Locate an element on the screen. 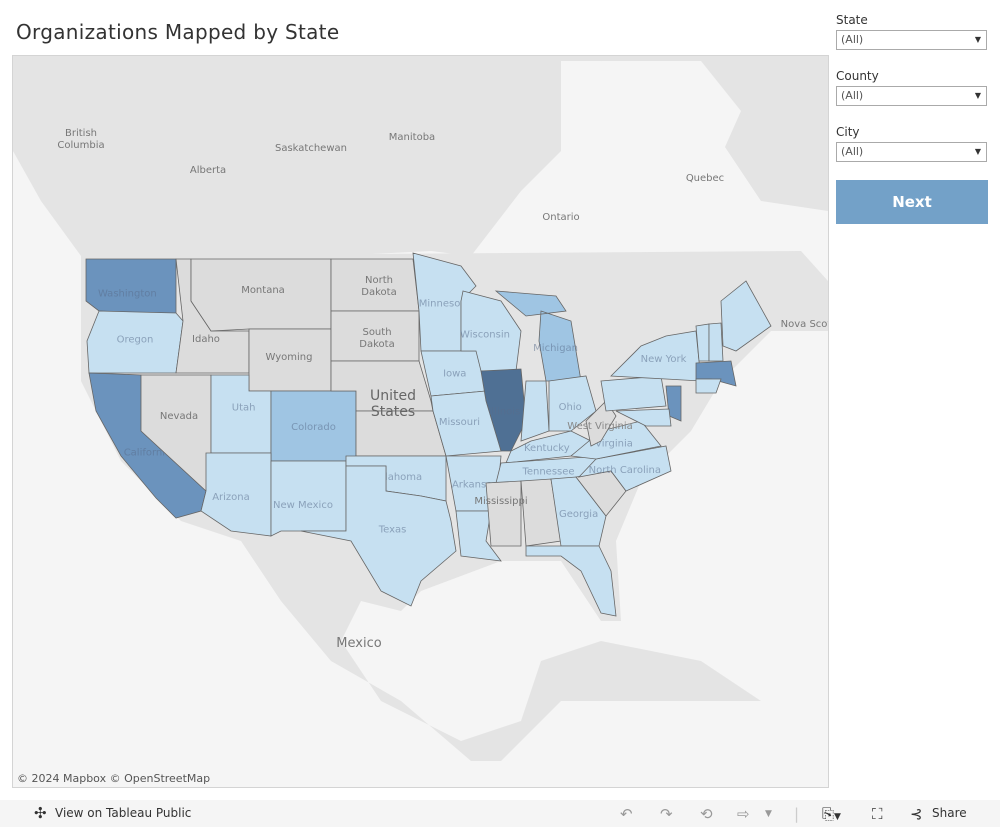 This screenshot has height=827, width=1000. country-label: United is located at coordinates (393, 396).